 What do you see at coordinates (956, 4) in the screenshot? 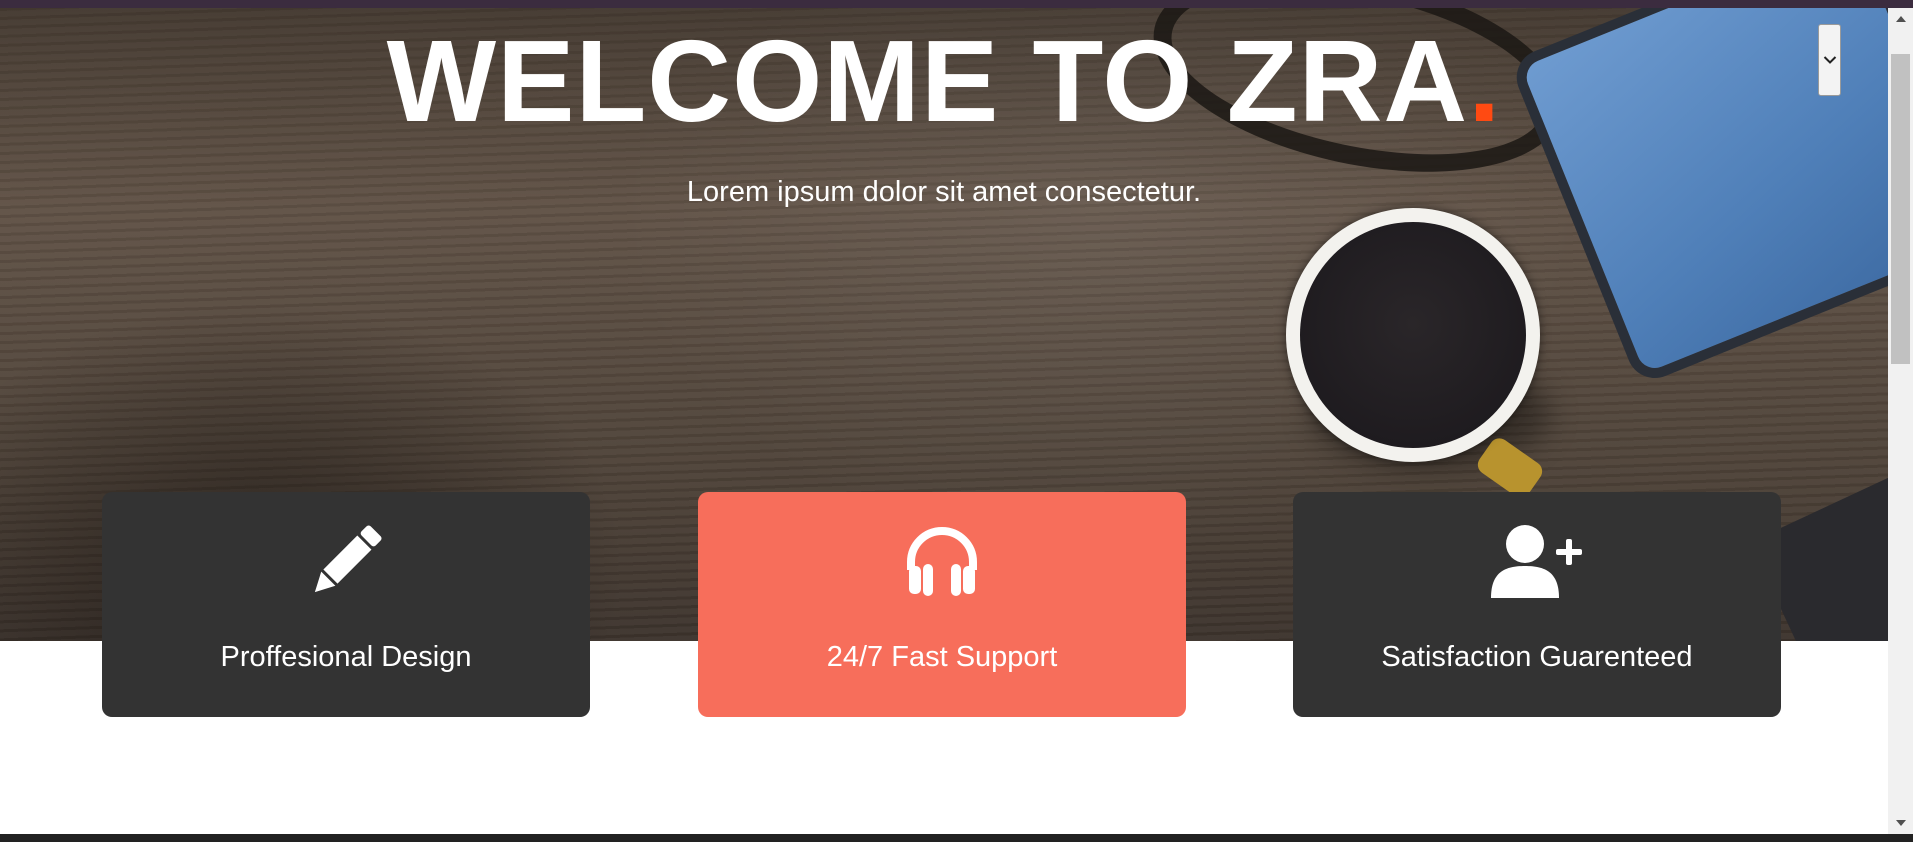
I see `window-top-bar` at bounding box center [956, 4].